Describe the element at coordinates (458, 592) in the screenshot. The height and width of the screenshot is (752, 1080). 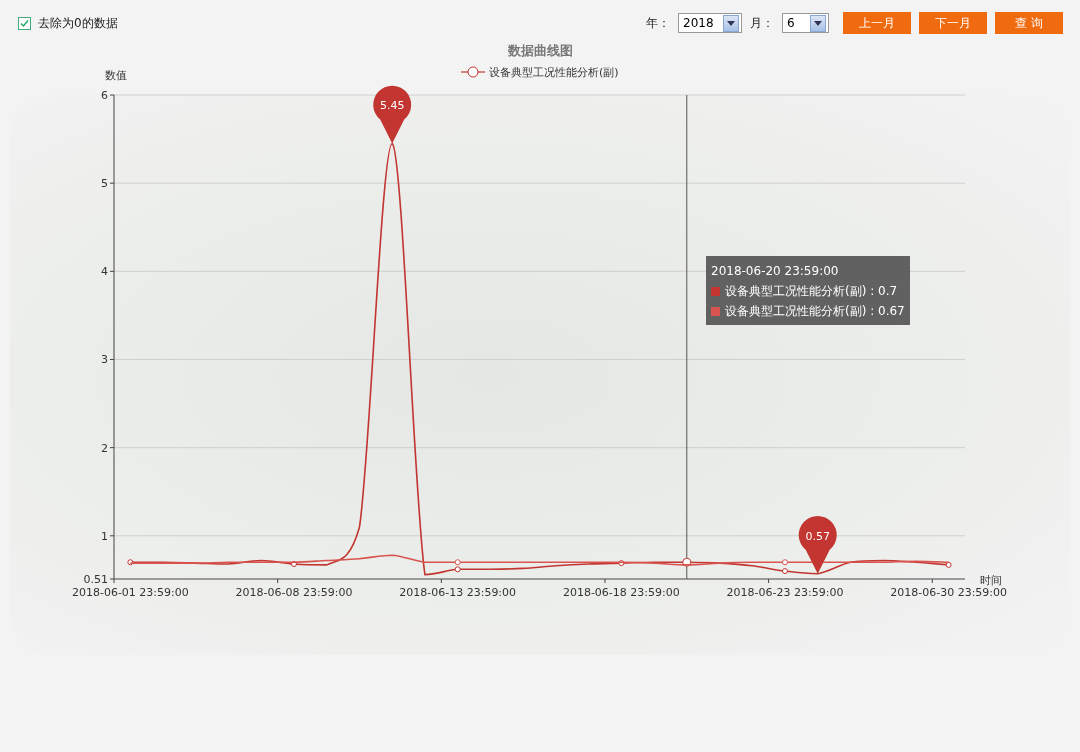
I see `x-tick-label: 2018-06-13 23:59:00` at that location.